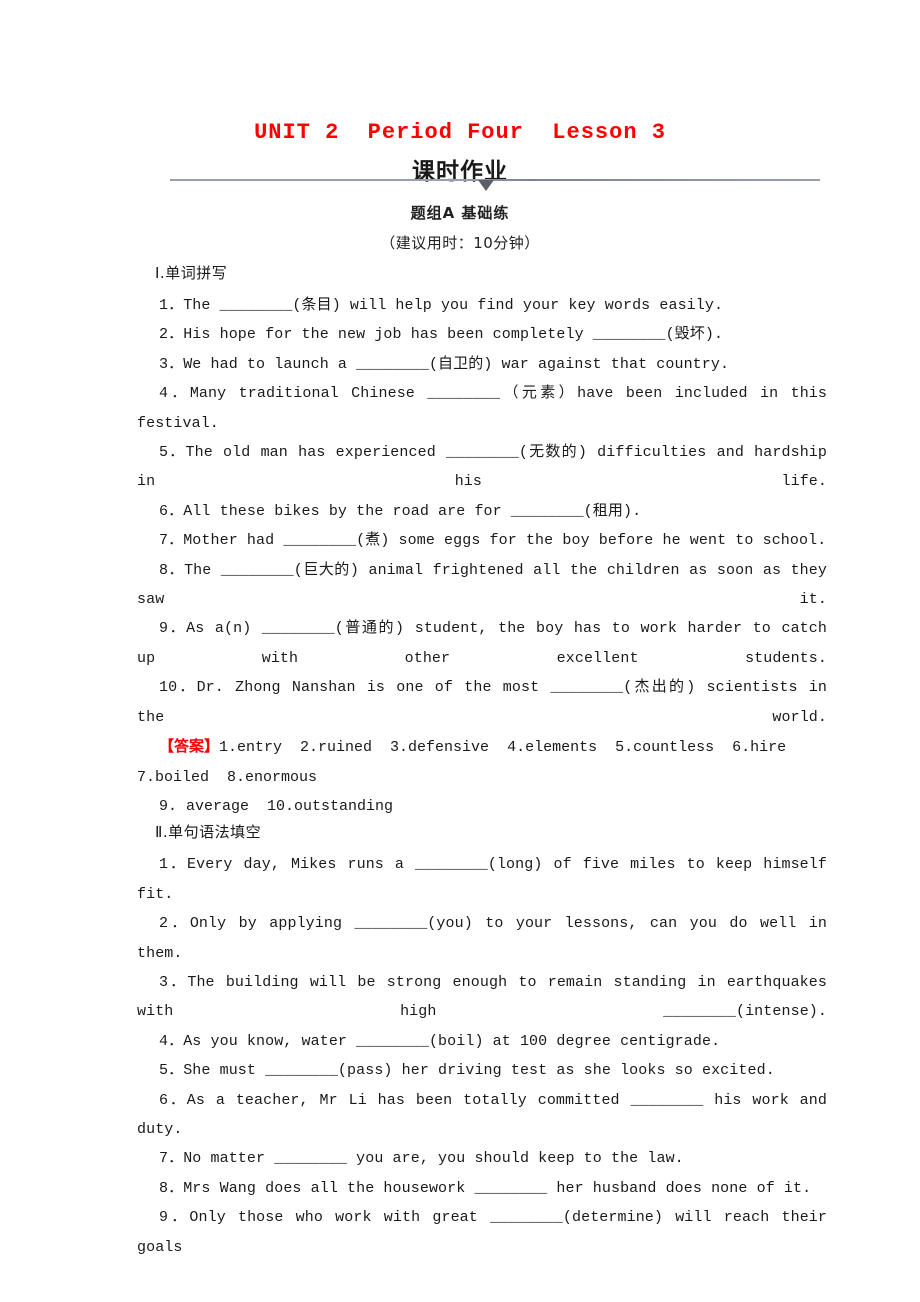 The height and width of the screenshot is (1302, 920). I want to click on banner-divider, so click(495, 180).